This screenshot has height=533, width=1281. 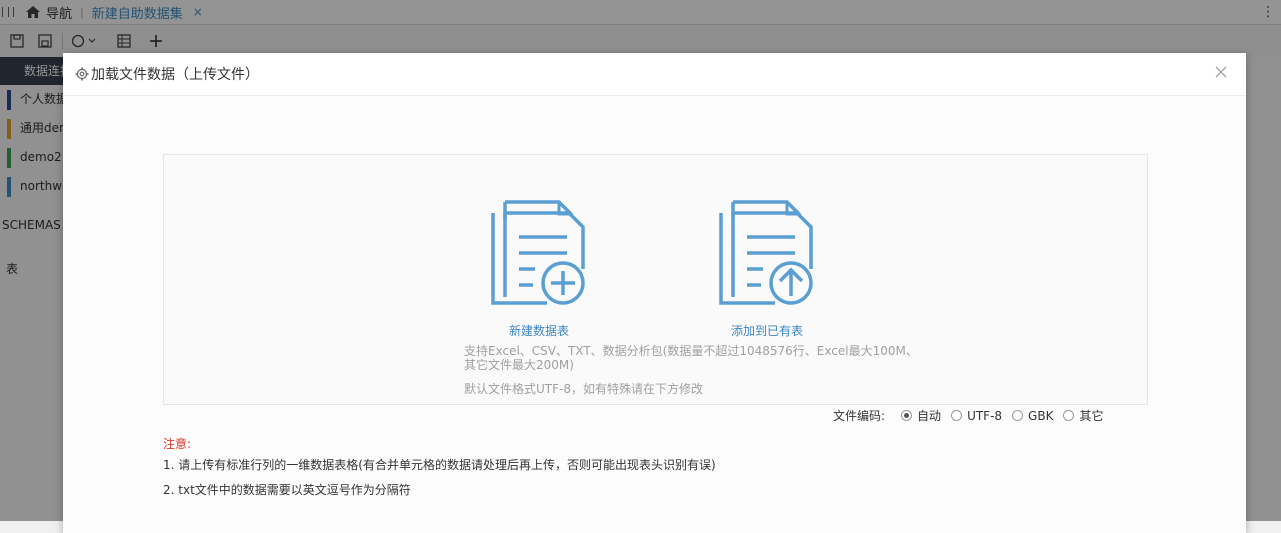 I want to click on append-table-option: 添加到已有表, so click(x=767, y=269).